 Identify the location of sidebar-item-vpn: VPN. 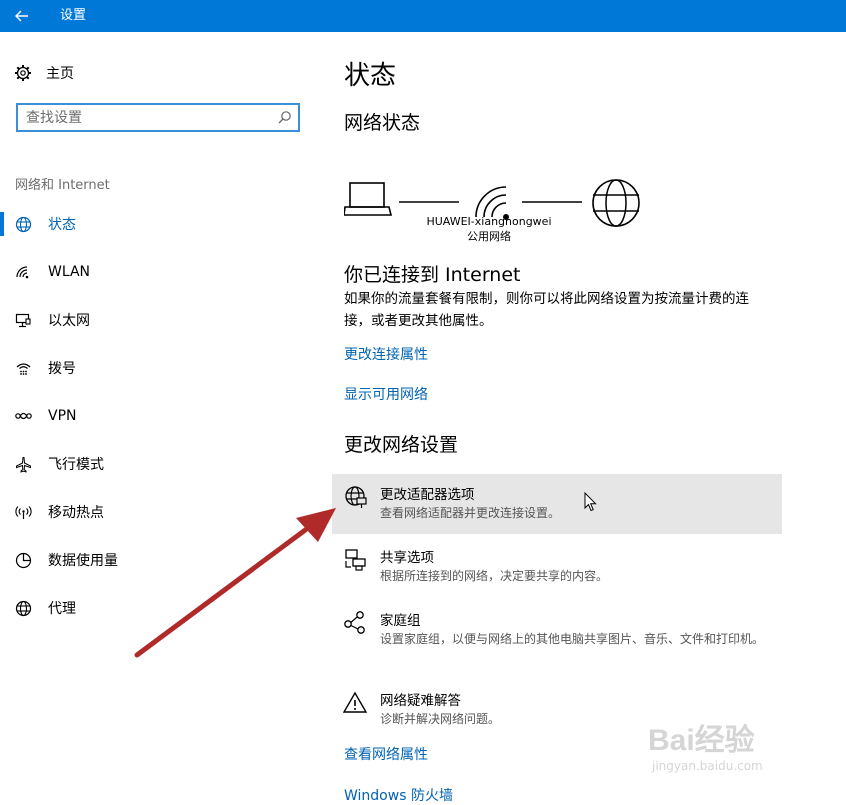
(155, 416).